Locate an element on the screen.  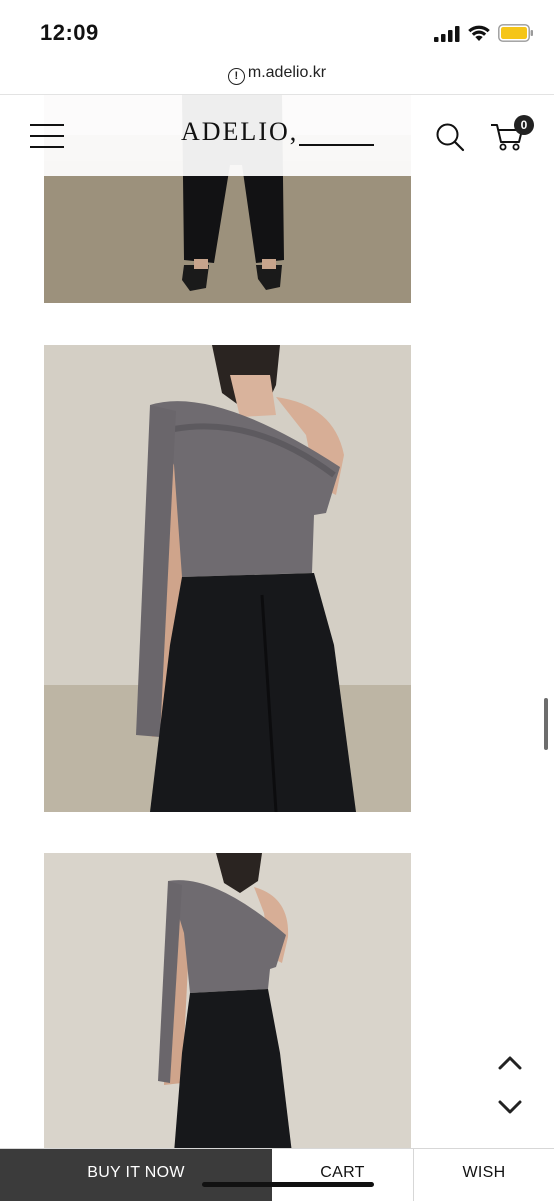
chevron-up-icon is located at coordinates (510, 1063).